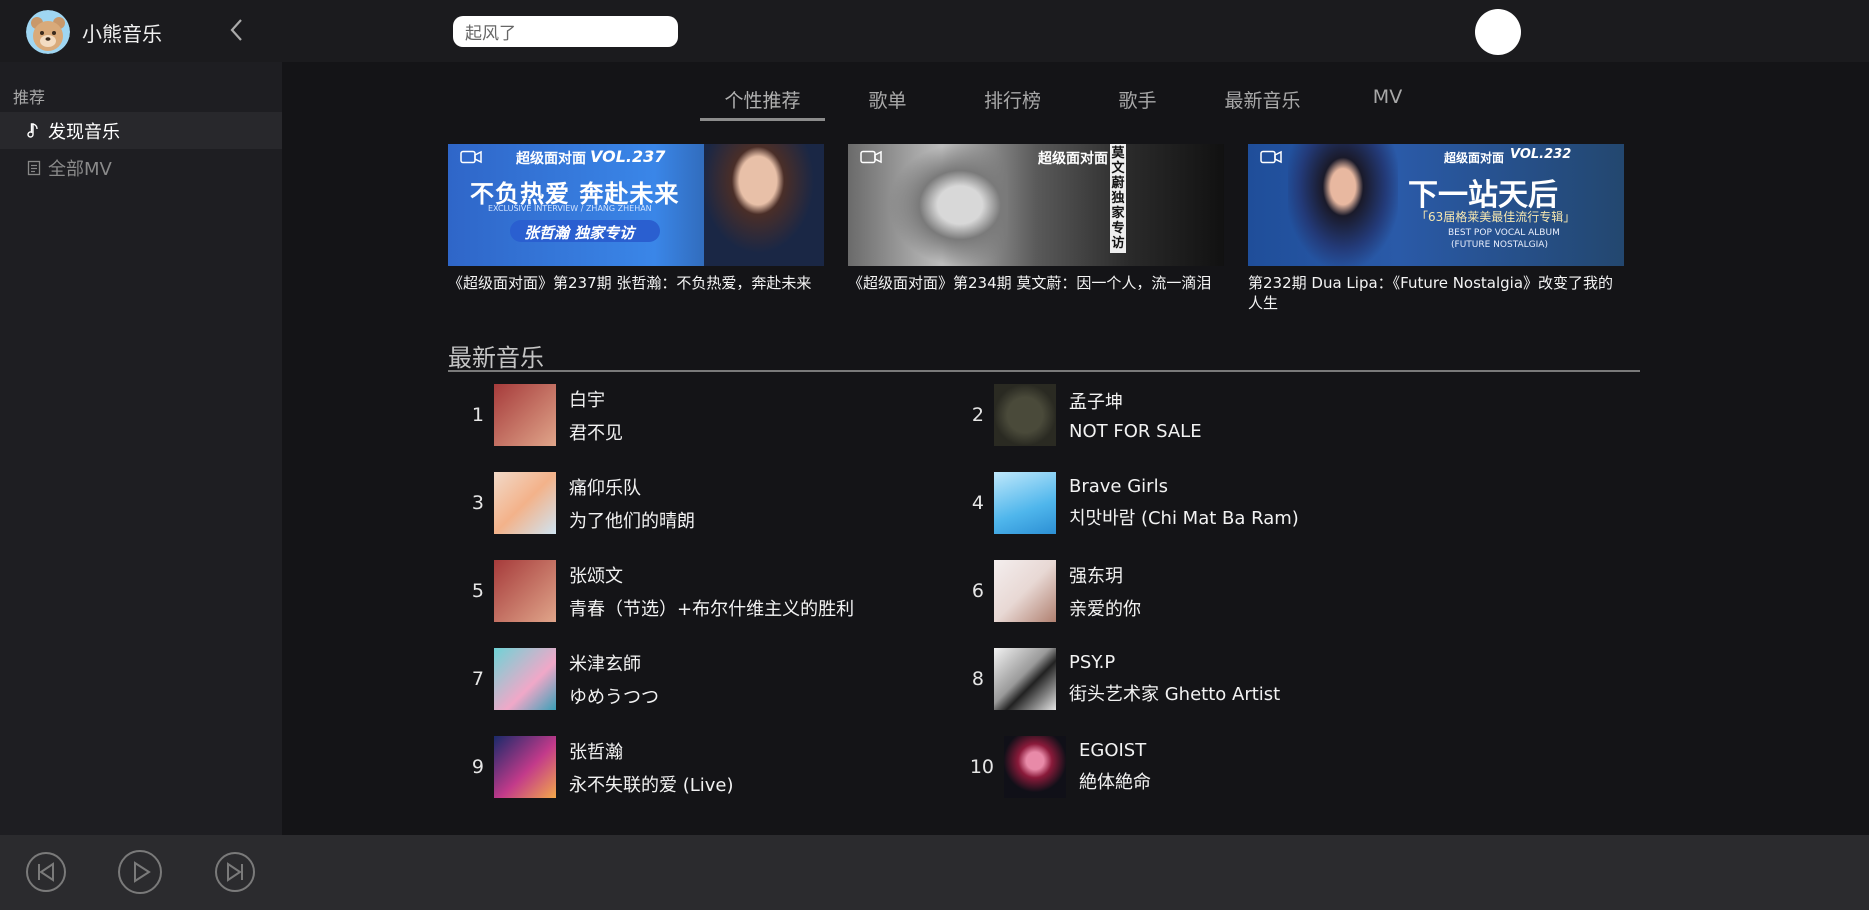 The image size is (1869, 910). What do you see at coordinates (565, 31) in the screenshot?
I see `search-input` at bounding box center [565, 31].